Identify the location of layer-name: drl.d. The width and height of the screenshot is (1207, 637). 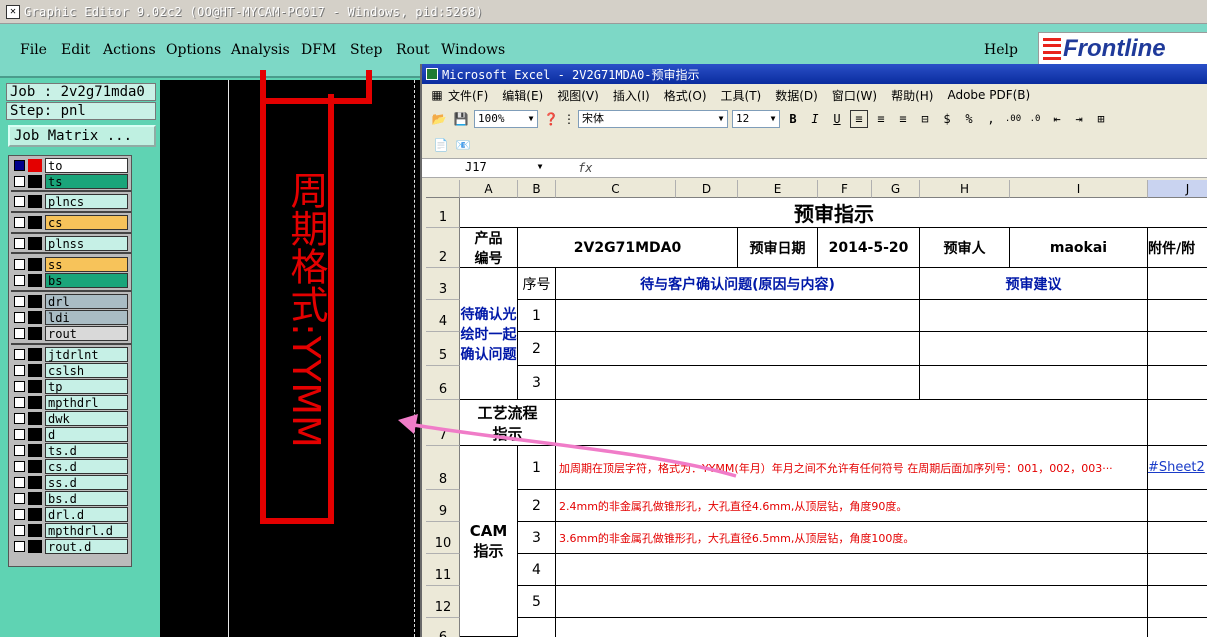
(86, 514).